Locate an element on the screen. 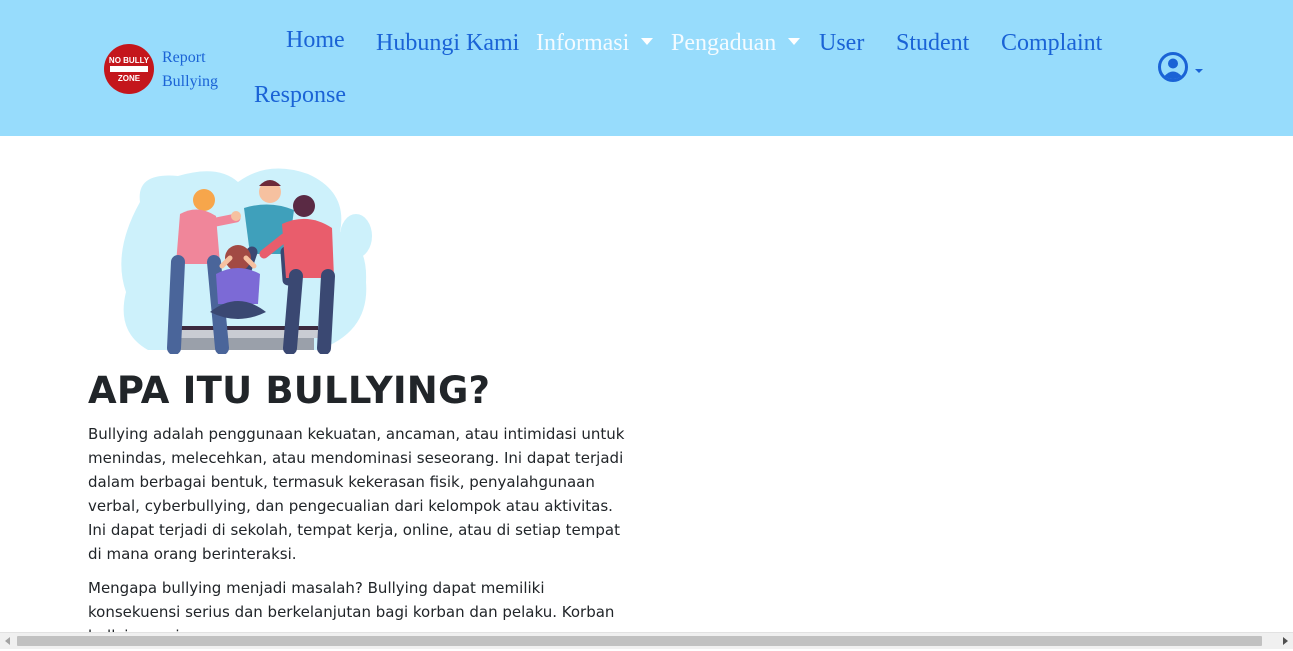 Image resolution: width=1293 pixels, height=651 pixels. nav-informasi-label: Informasi is located at coordinates (583, 43).